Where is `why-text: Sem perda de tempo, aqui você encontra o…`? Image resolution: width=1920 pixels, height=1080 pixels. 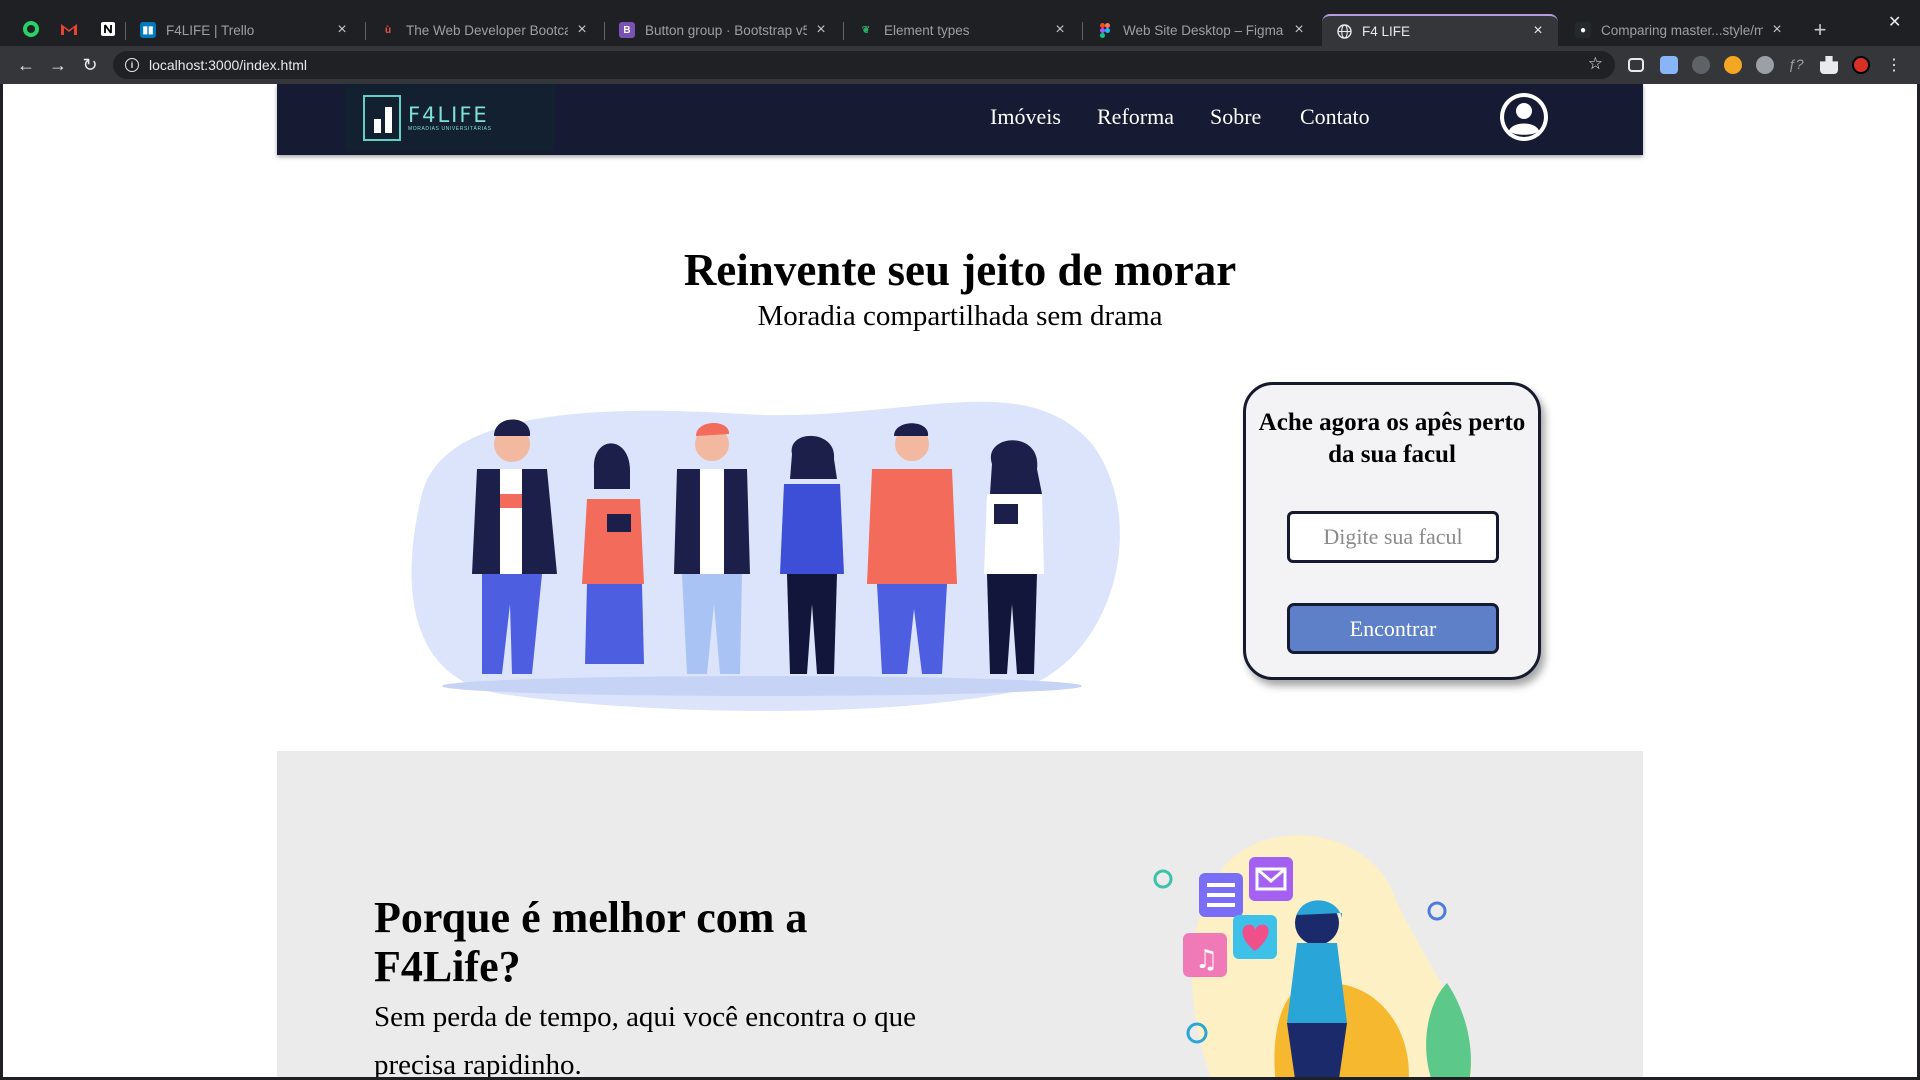
why-text: Sem perda de tempo, aqui você encontra o… is located at coordinates (645, 1039).